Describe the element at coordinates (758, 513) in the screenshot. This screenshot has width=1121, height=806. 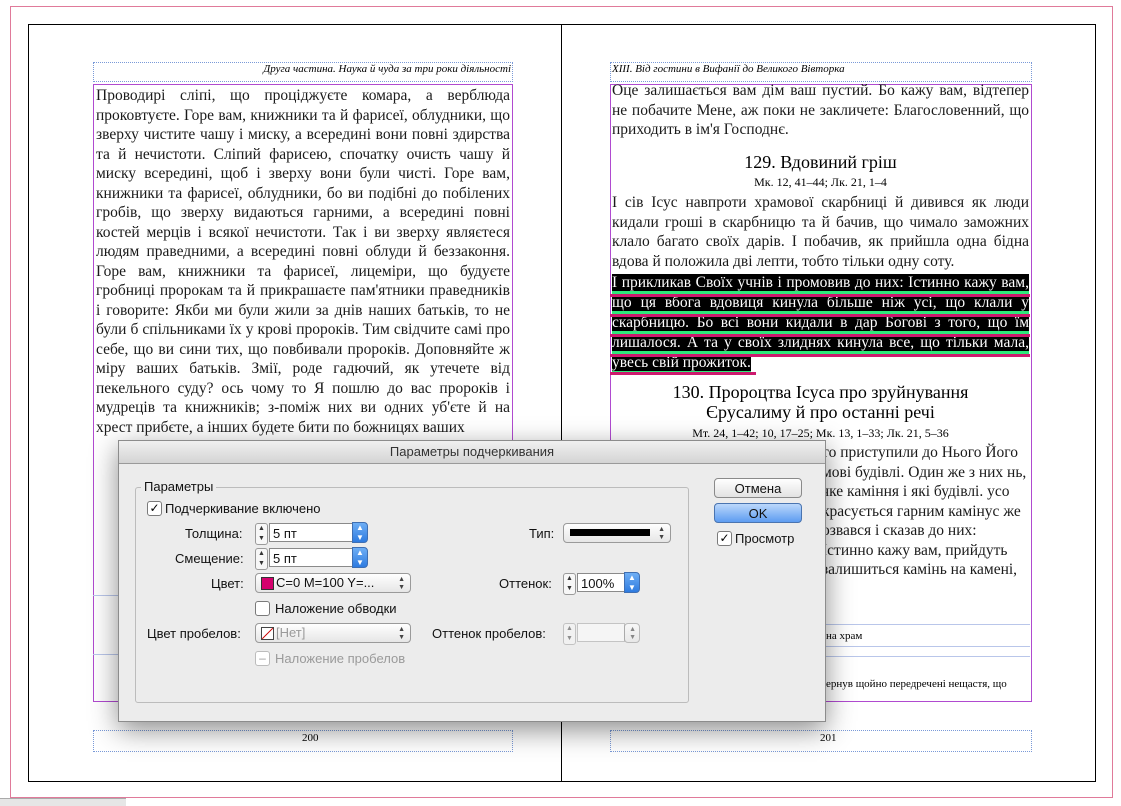
I see `ok-button: OK` at that location.